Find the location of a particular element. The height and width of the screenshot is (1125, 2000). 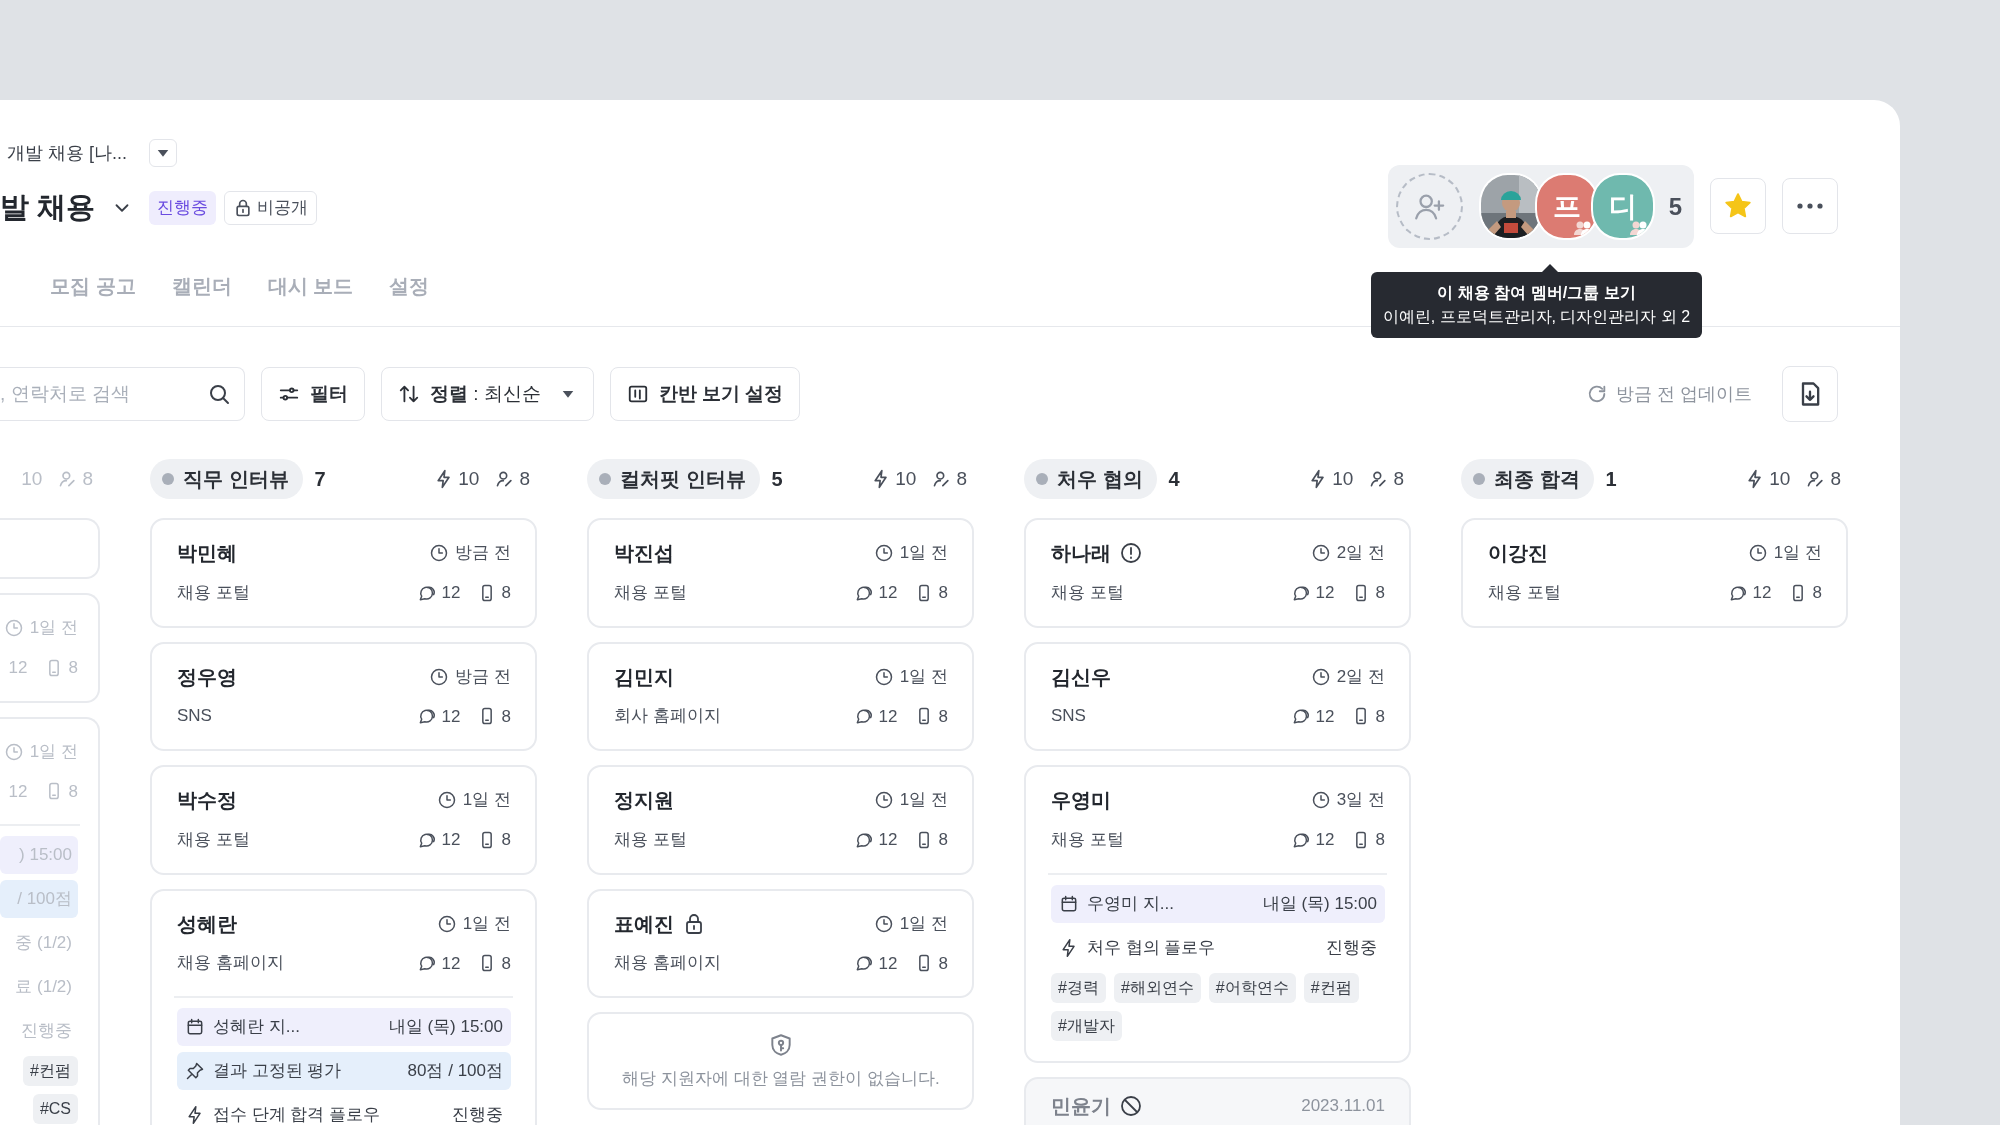

row-value: 료 (1/2) is located at coordinates (43, 987).